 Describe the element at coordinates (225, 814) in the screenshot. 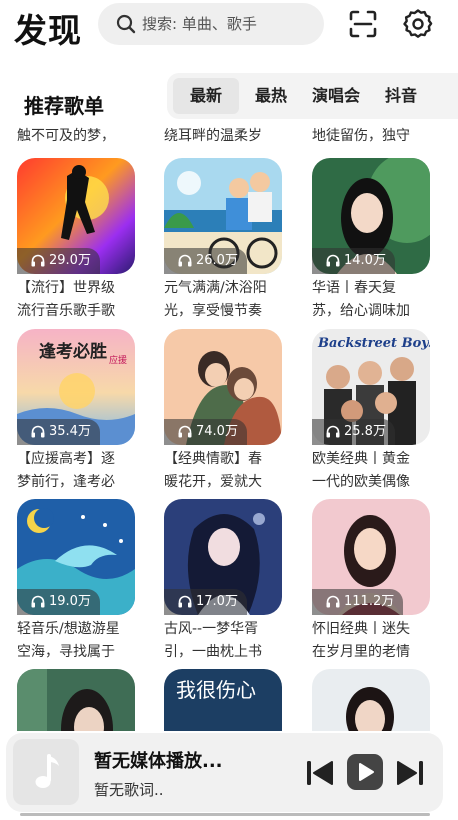

I see `home-indicator` at that location.